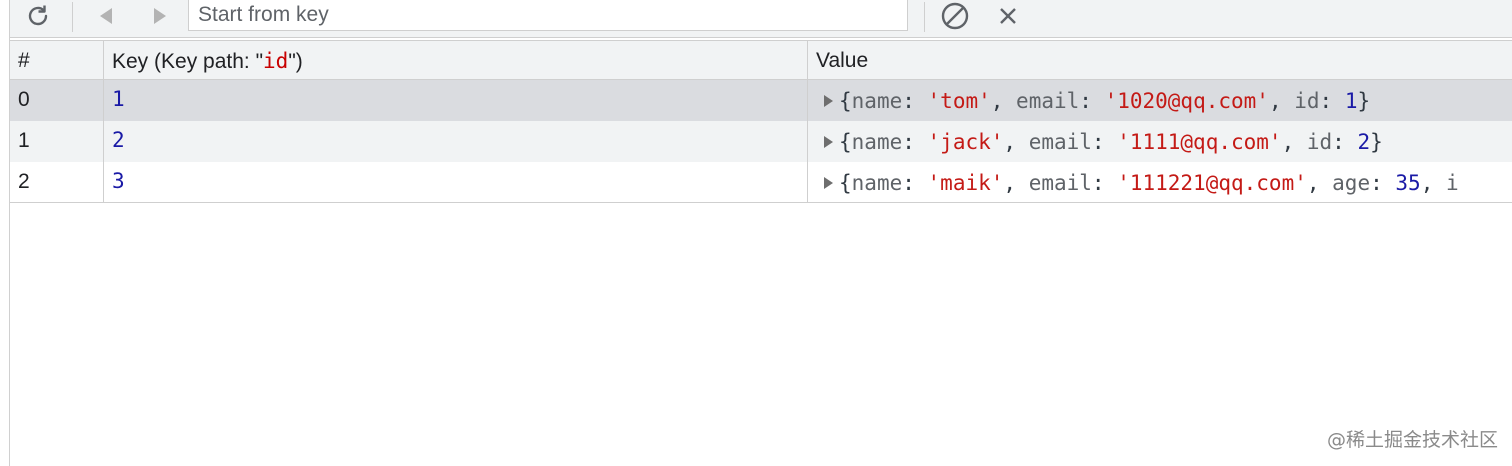 This screenshot has height=466, width=1512. Describe the element at coordinates (1351, 101) in the screenshot. I see `value-id: 1` at that location.